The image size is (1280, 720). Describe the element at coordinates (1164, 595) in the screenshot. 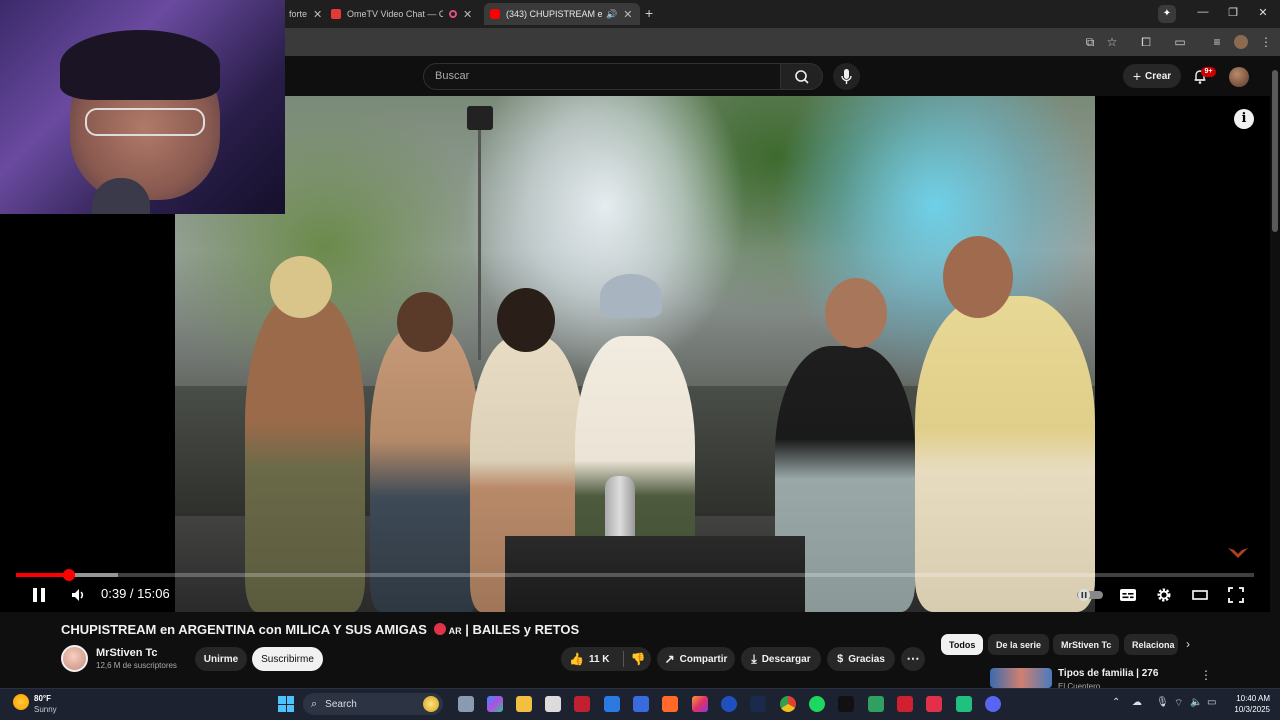

I see `settings-button` at that location.